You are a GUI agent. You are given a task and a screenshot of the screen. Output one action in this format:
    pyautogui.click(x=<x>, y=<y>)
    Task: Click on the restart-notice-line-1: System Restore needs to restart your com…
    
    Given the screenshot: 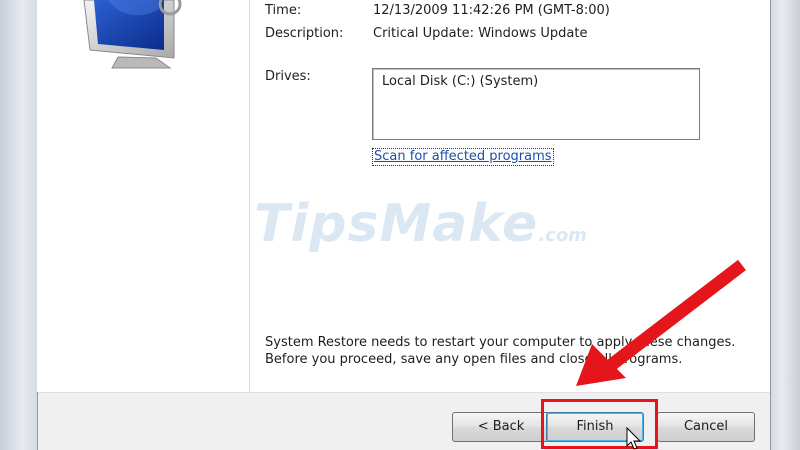 What is the action you would take?
    pyautogui.click(x=500, y=342)
    